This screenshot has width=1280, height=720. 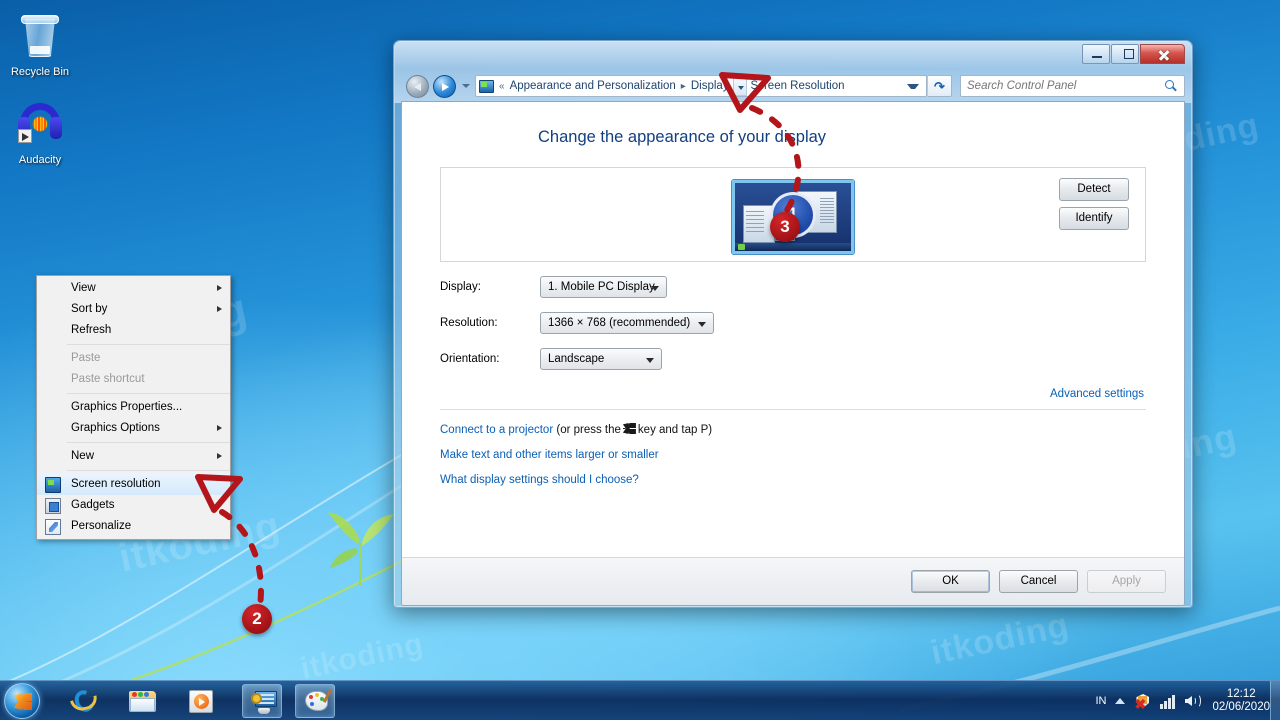 I want to click on dialog-buttons: OK Cancel Apply, so click(x=1038, y=581).